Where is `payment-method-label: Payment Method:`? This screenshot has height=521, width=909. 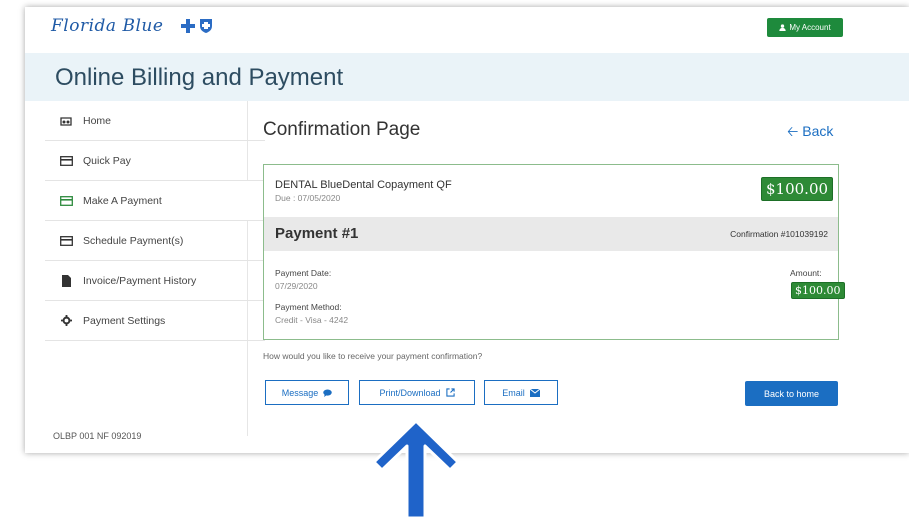
payment-method-label: Payment Method: is located at coordinates (308, 307).